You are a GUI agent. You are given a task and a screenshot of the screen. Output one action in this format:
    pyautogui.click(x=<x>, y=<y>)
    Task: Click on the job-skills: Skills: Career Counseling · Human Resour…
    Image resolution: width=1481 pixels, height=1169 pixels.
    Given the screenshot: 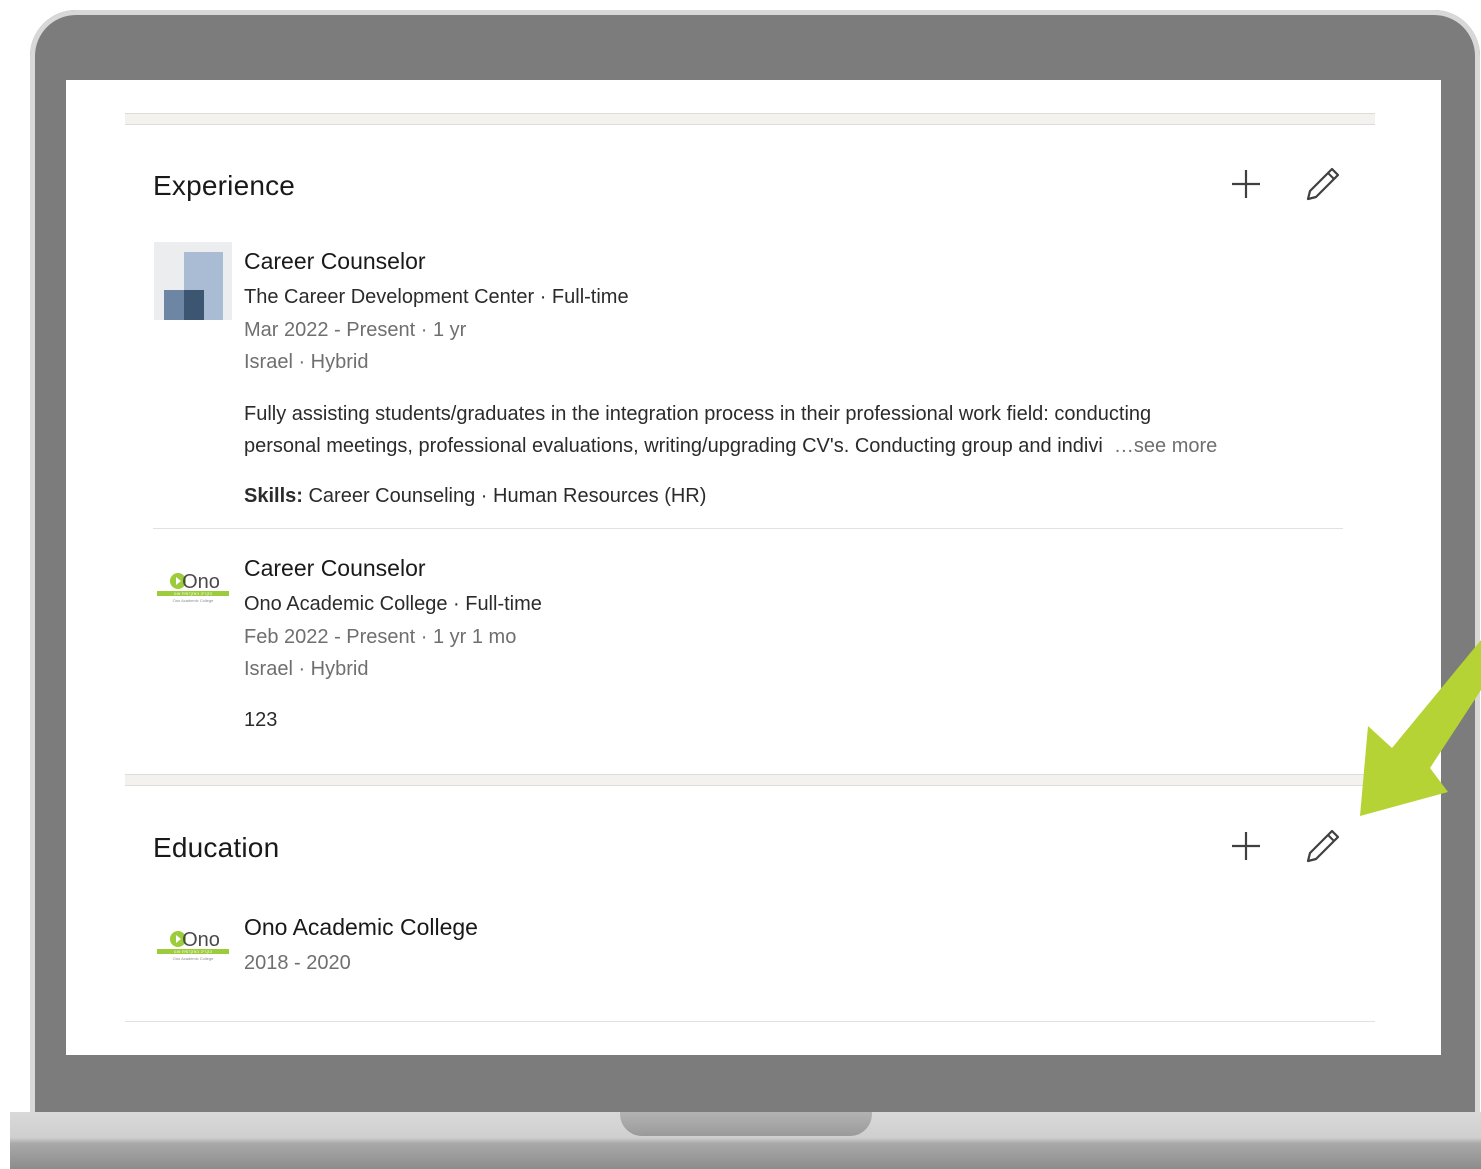 What is the action you would take?
    pyautogui.click(x=475, y=496)
    